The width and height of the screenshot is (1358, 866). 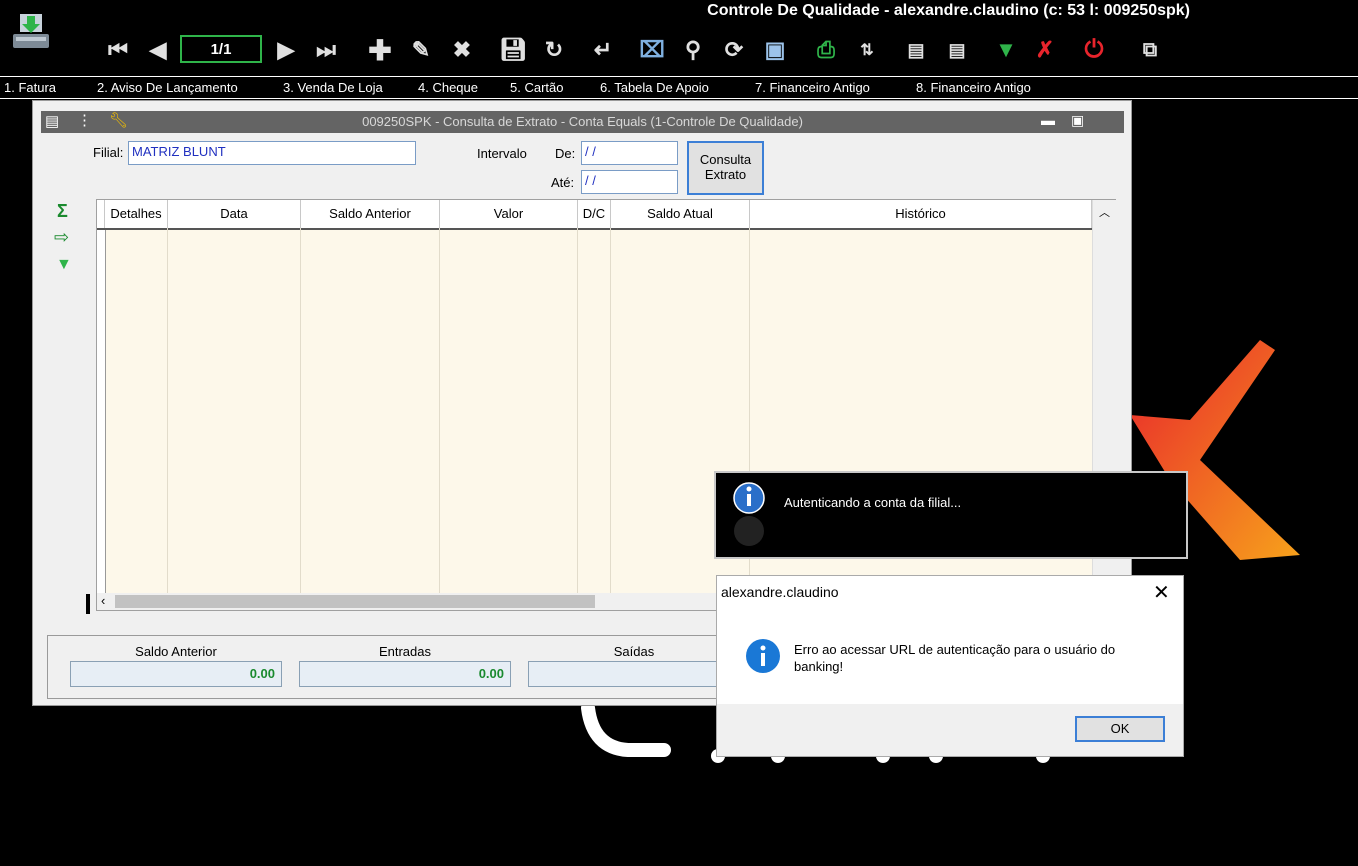 I want to click on edit-icon: ✎, so click(x=421, y=50).